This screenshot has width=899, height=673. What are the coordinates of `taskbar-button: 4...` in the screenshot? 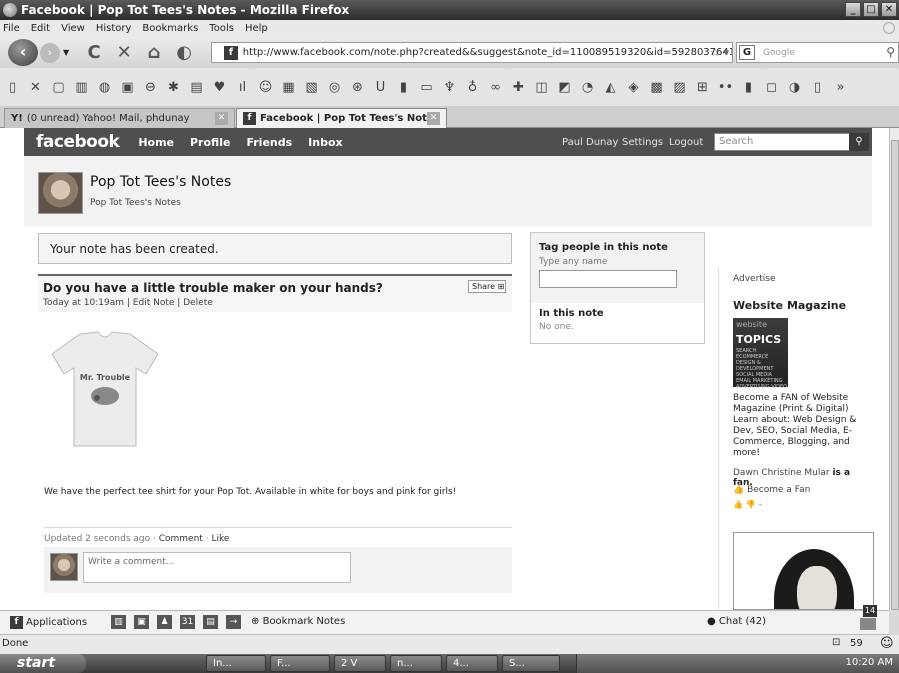 It's located at (472, 663).